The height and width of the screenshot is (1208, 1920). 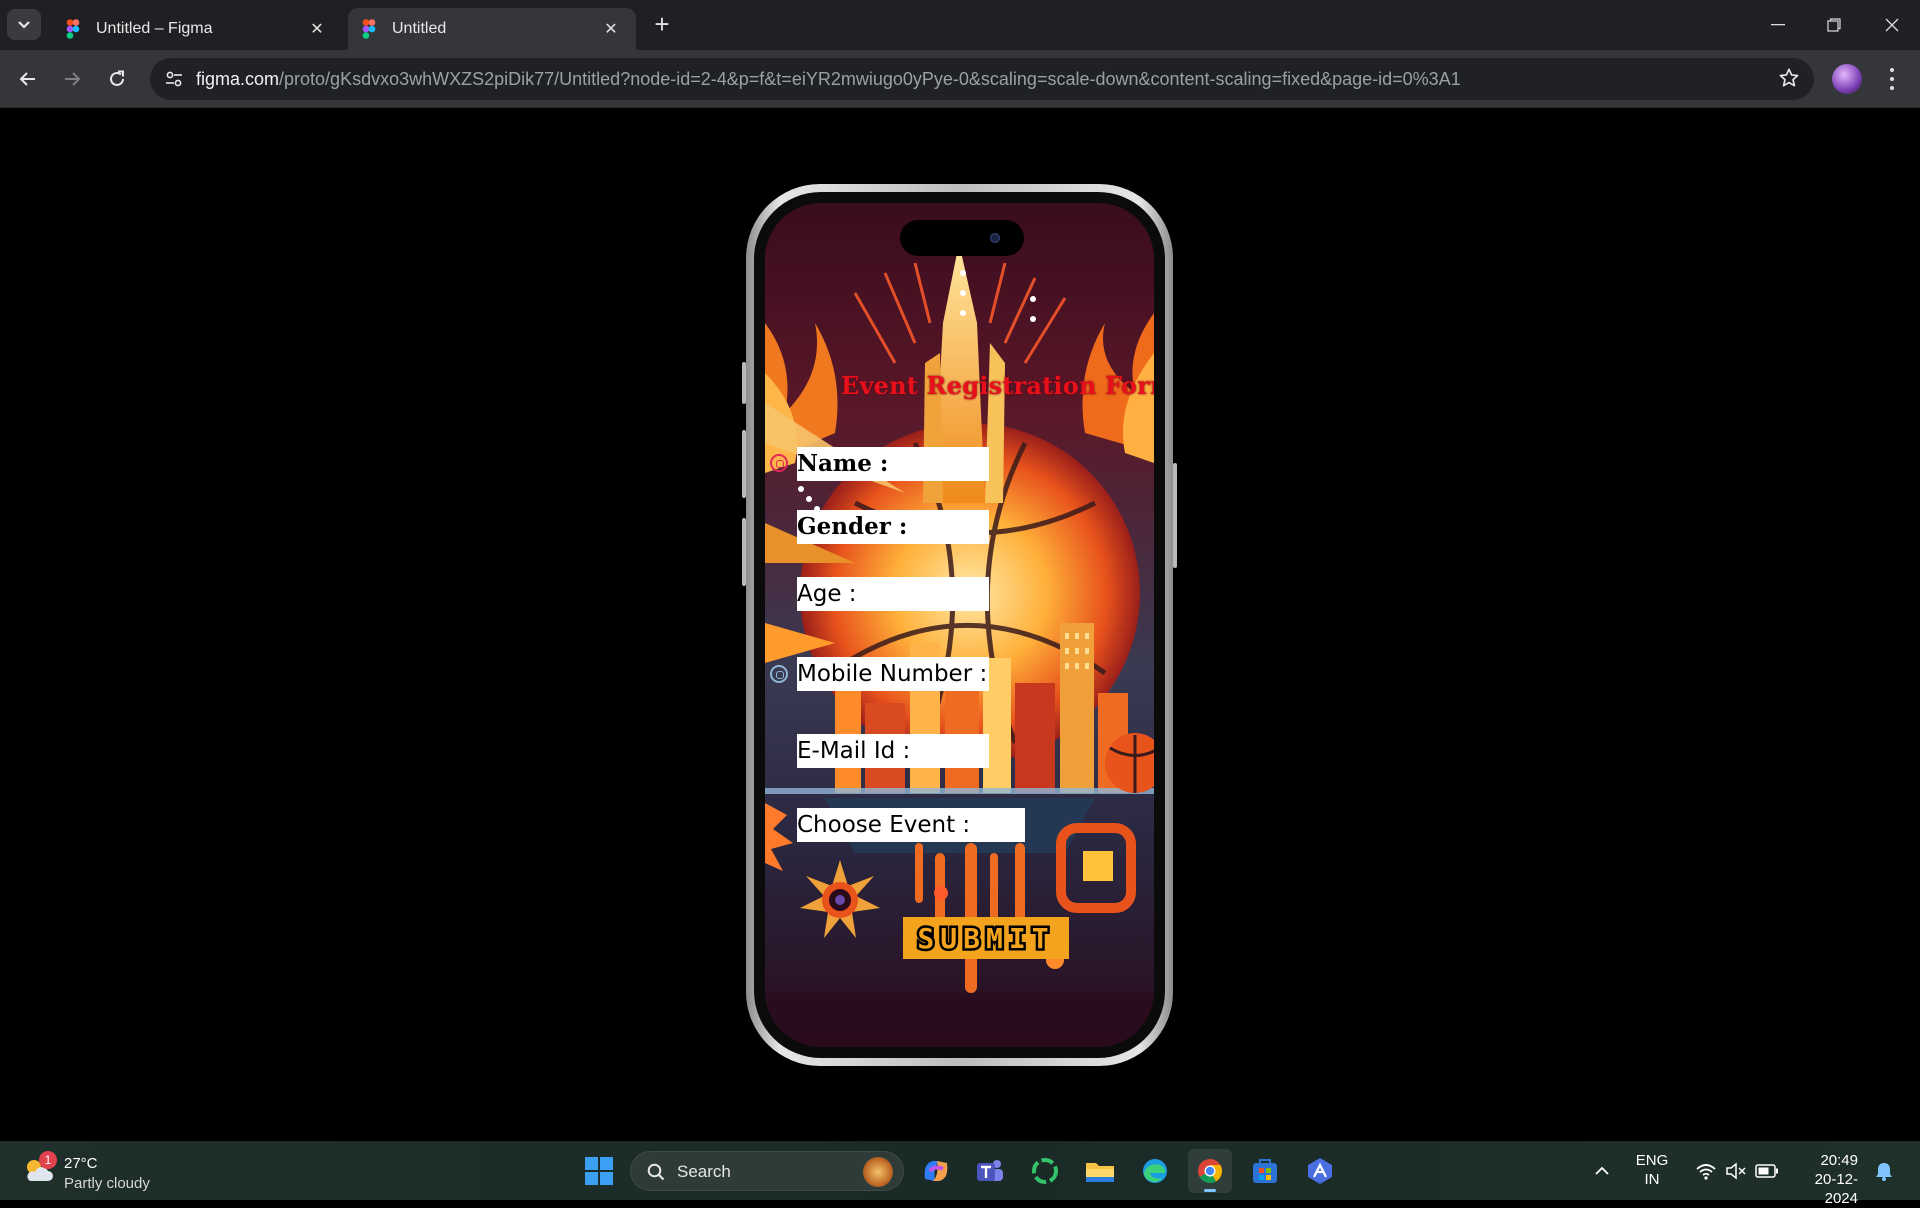 I want to click on taskbar-app-file-explorer, so click(x=1100, y=1171).